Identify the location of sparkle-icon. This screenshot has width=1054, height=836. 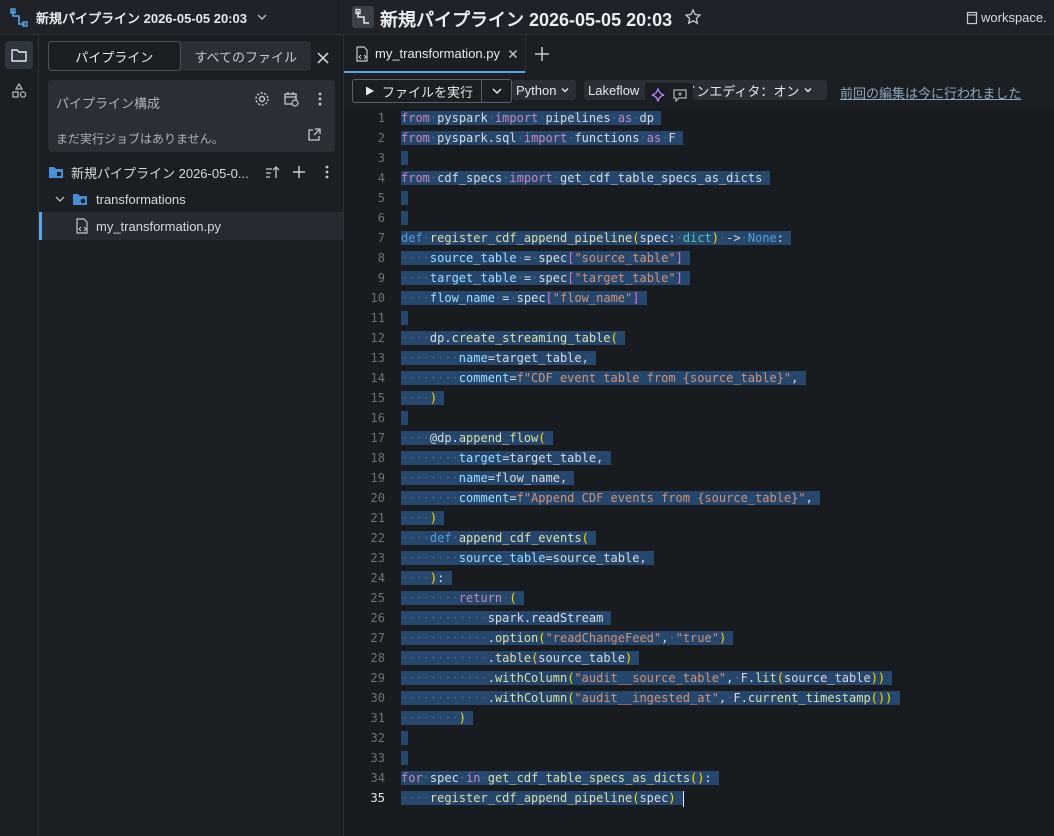
(658, 95).